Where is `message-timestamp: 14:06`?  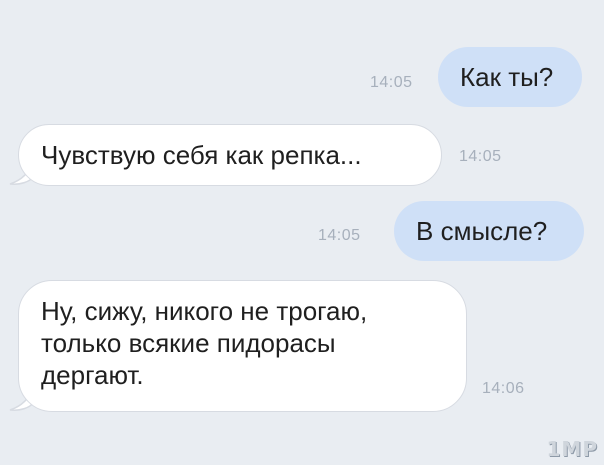
message-timestamp: 14:06 is located at coordinates (503, 388).